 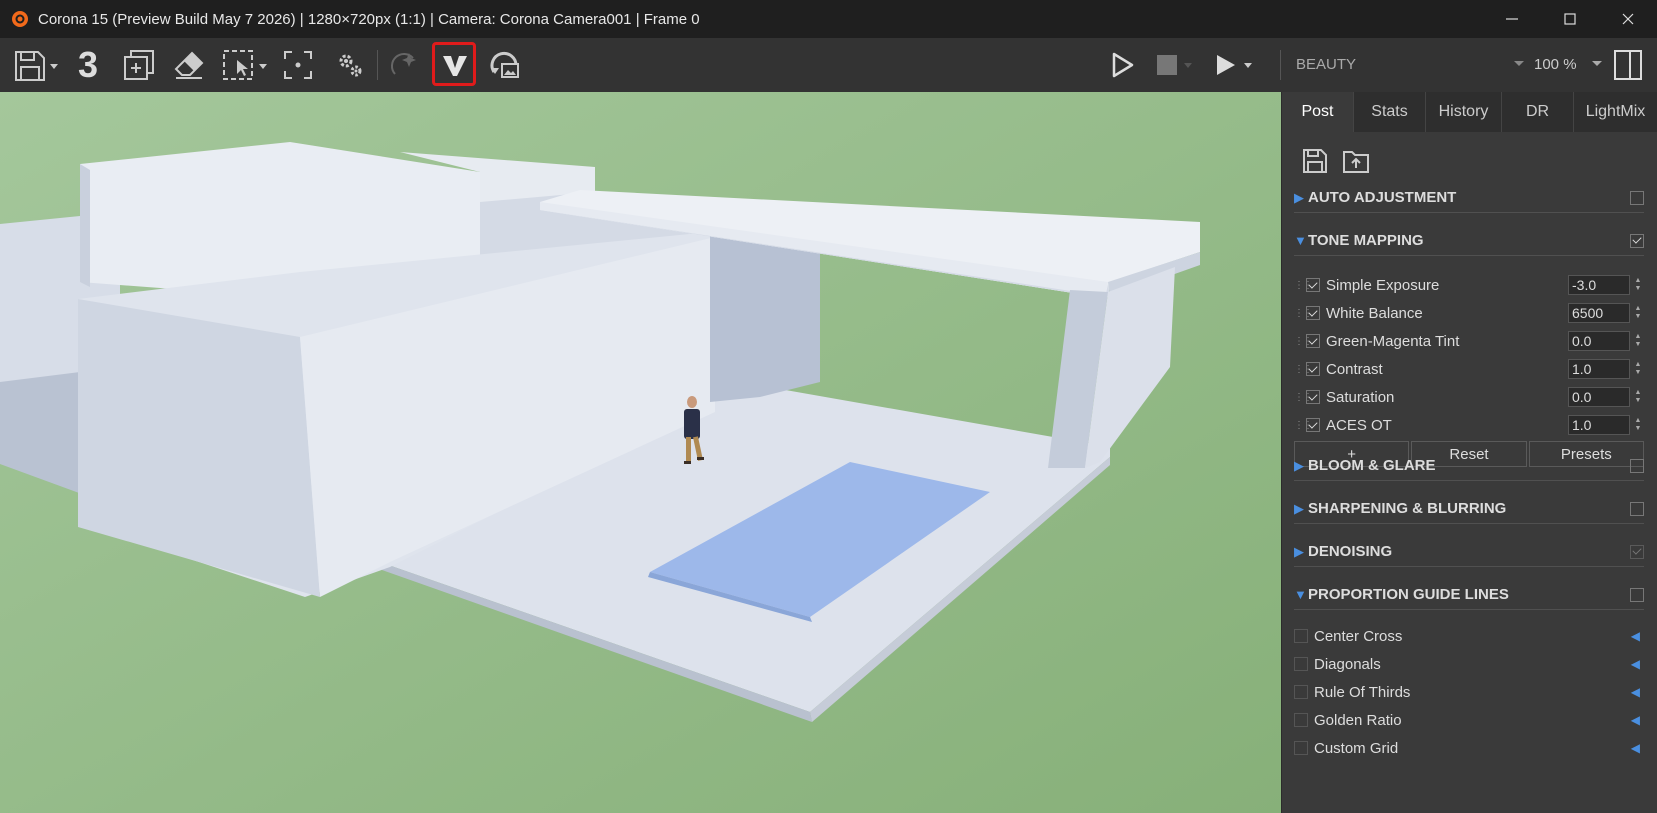 I want to click on guide-golden-ratio: Golden Ratio ◀, so click(x=1469, y=720).